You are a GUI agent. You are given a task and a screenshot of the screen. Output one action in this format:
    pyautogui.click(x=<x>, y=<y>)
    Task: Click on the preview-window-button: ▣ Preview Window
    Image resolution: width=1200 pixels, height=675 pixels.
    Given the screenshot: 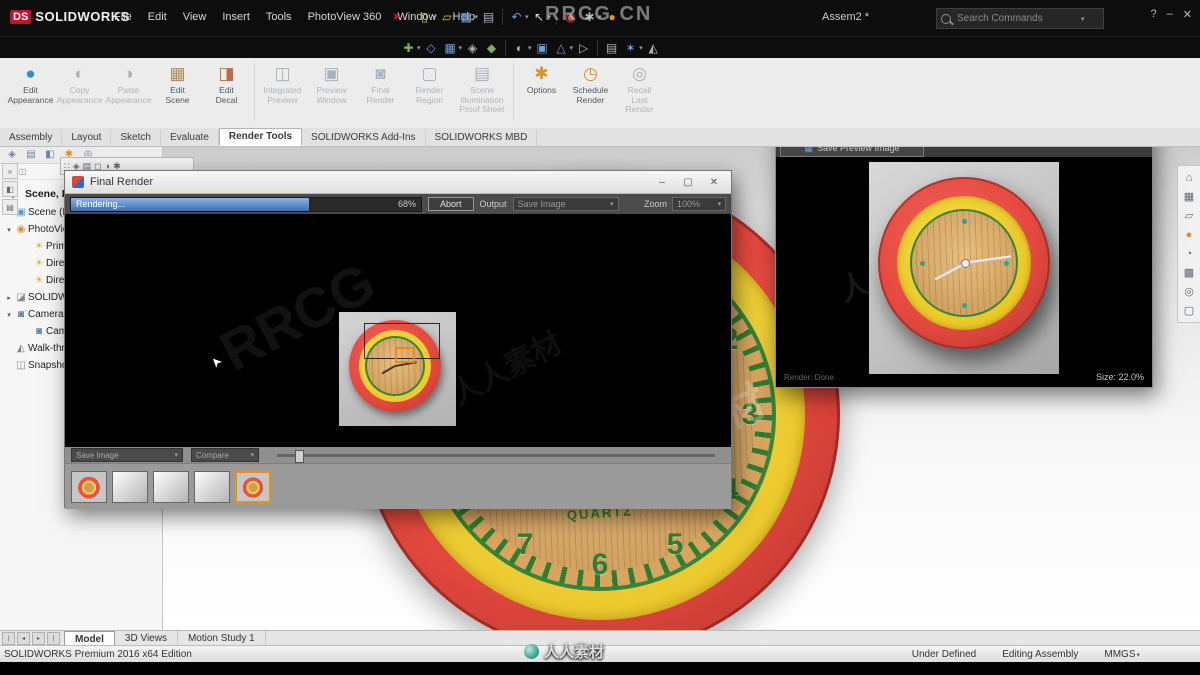 What is the action you would take?
    pyautogui.click(x=331, y=83)
    